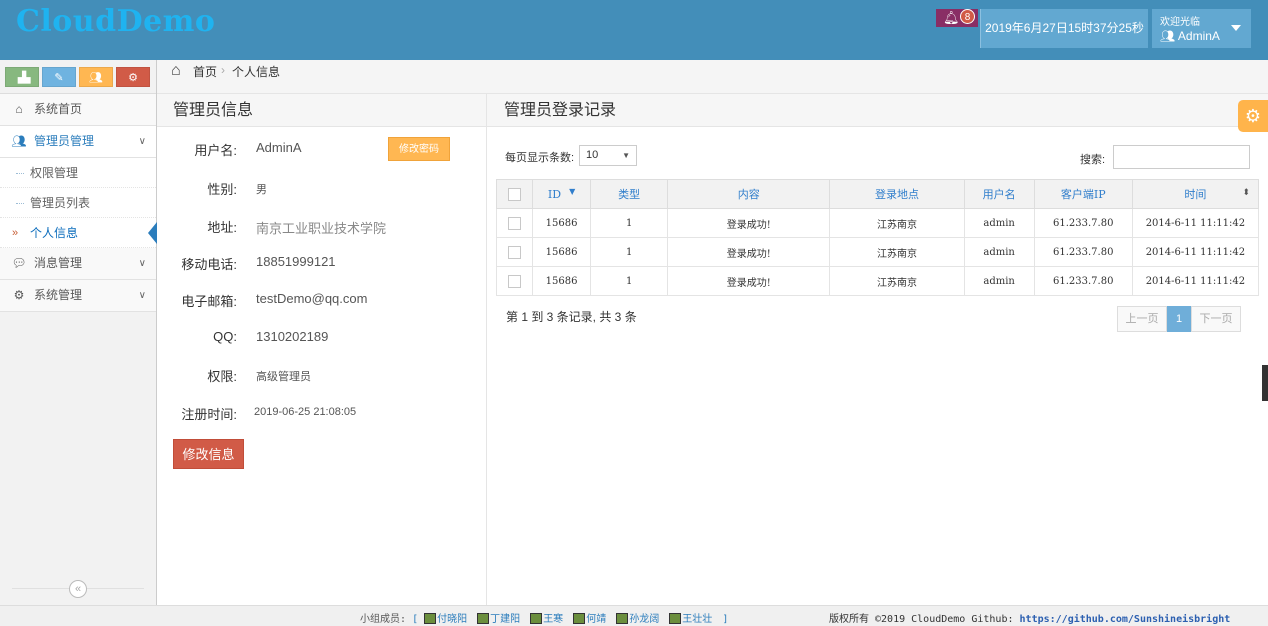  What do you see at coordinates (321, 110) in the screenshot?
I see `admin-info-title: 管理员信息` at bounding box center [321, 110].